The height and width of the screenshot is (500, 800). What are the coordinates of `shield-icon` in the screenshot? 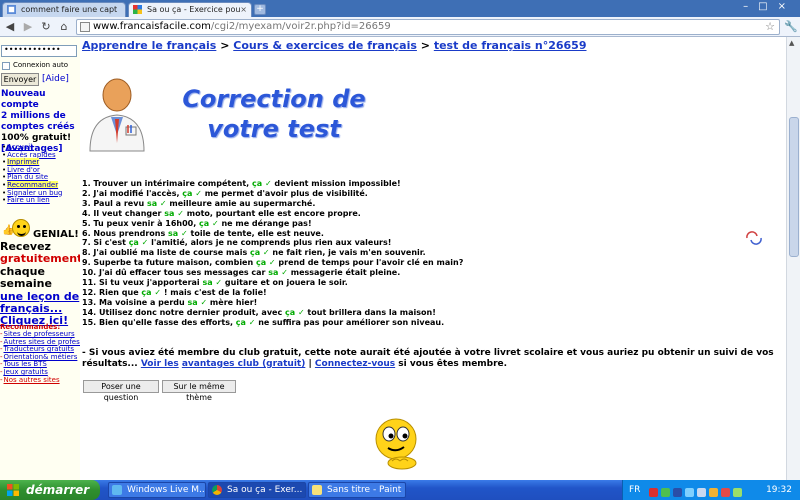 It's located at (725, 492).